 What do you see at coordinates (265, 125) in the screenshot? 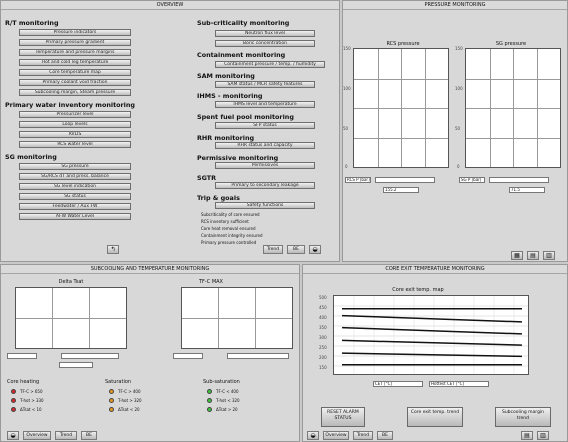
I see `sfp-button-0: SFP status` at bounding box center [265, 125].